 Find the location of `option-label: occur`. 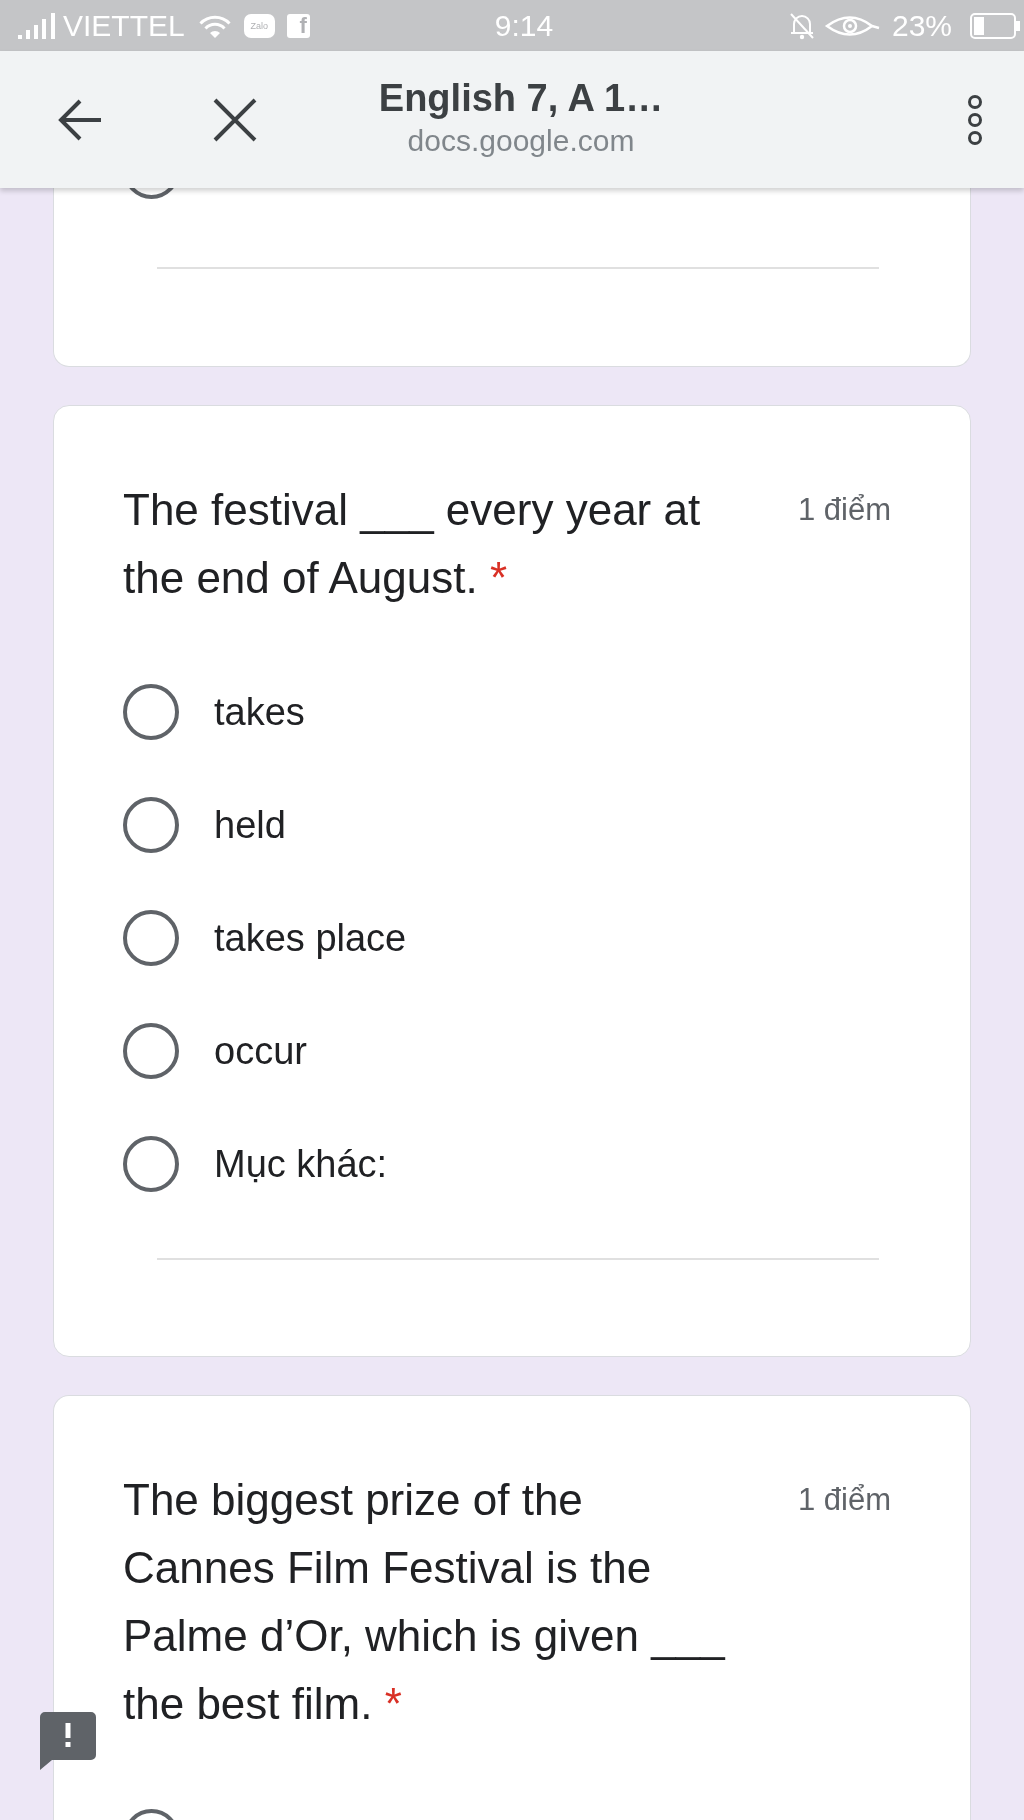

option-label: occur is located at coordinates (260, 1050).